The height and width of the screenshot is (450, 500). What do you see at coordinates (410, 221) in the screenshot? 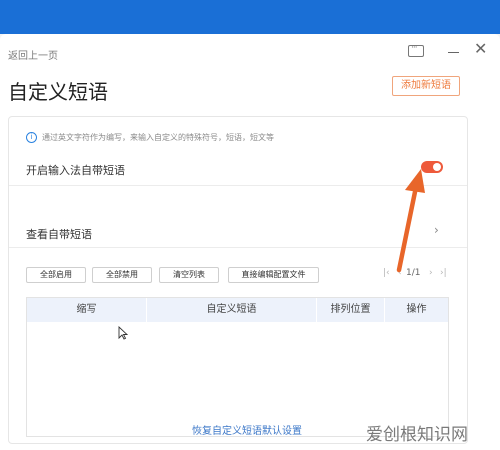
I see `annotation-arrow-icon` at bounding box center [410, 221].